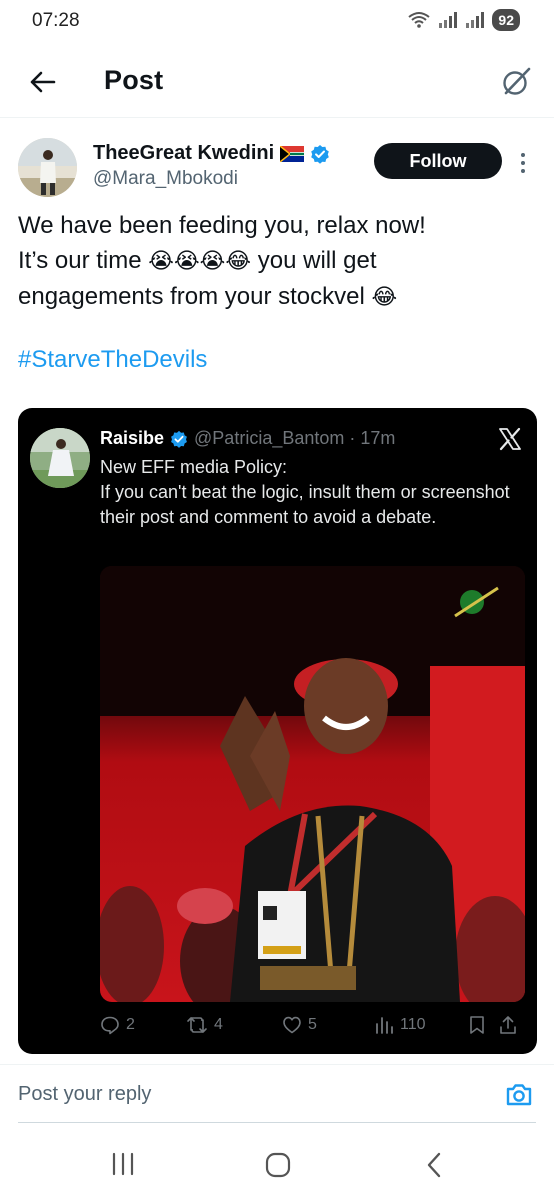 The width and height of the screenshot is (554, 1200). What do you see at coordinates (132, 438) in the screenshot?
I see `quoted-author-name: Raisibe` at bounding box center [132, 438].